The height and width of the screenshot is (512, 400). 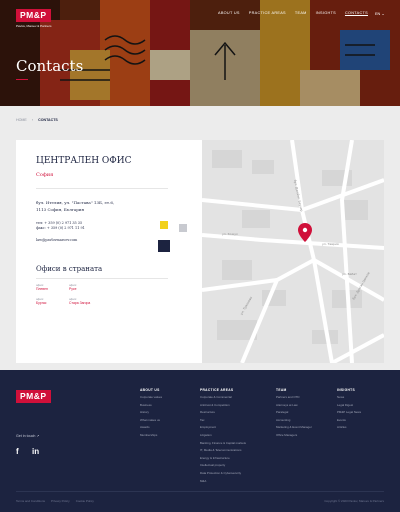 What do you see at coordinates (294, 436) in the screenshot?
I see `footer-link: Office Managers` at bounding box center [294, 436].